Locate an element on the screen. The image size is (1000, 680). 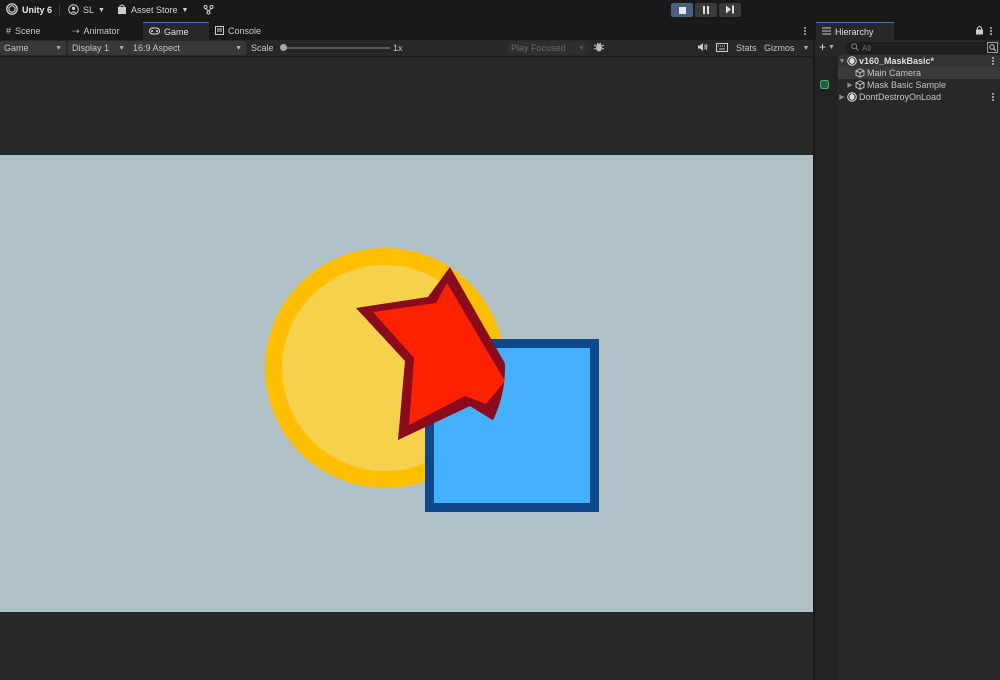
mute-audio-button is located at coordinates (702, 48).